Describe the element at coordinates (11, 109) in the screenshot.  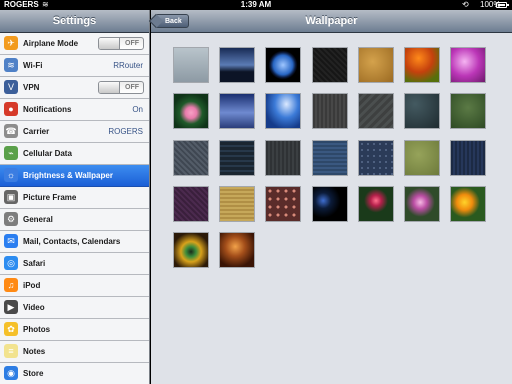
I see `notifications-icon: ●` at that location.